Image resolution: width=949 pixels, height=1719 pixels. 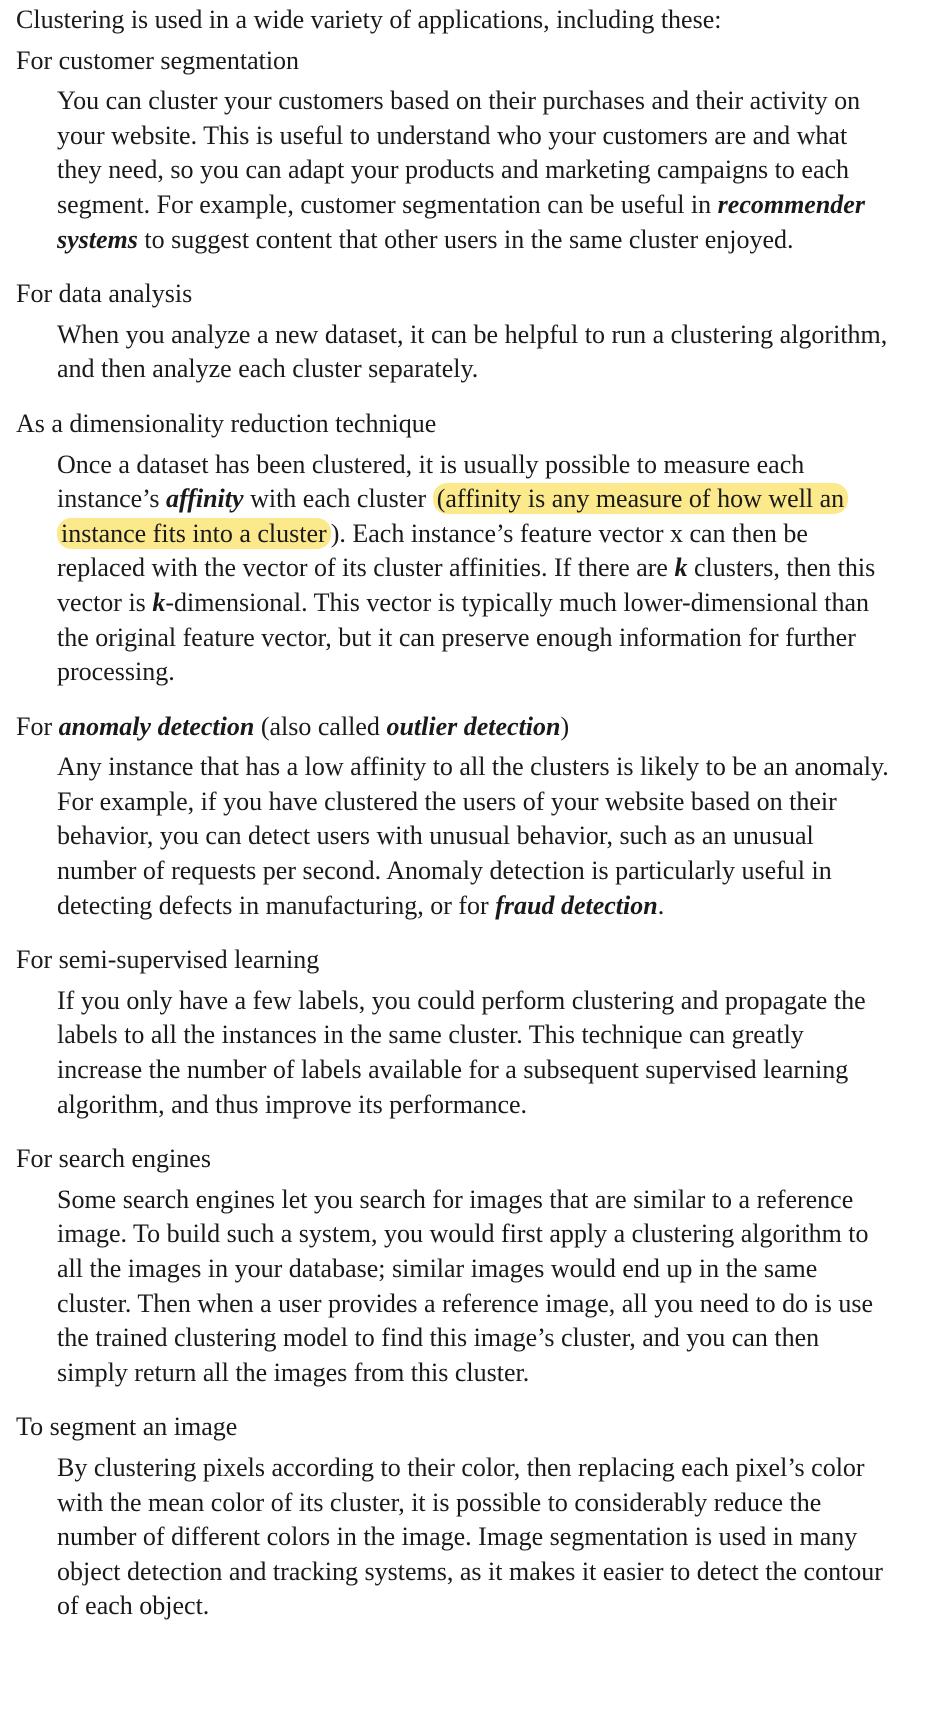 What do you see at coordinates (37, 726) in the screenshot?
I see `term-text: For` at bounding box center [37, 726].